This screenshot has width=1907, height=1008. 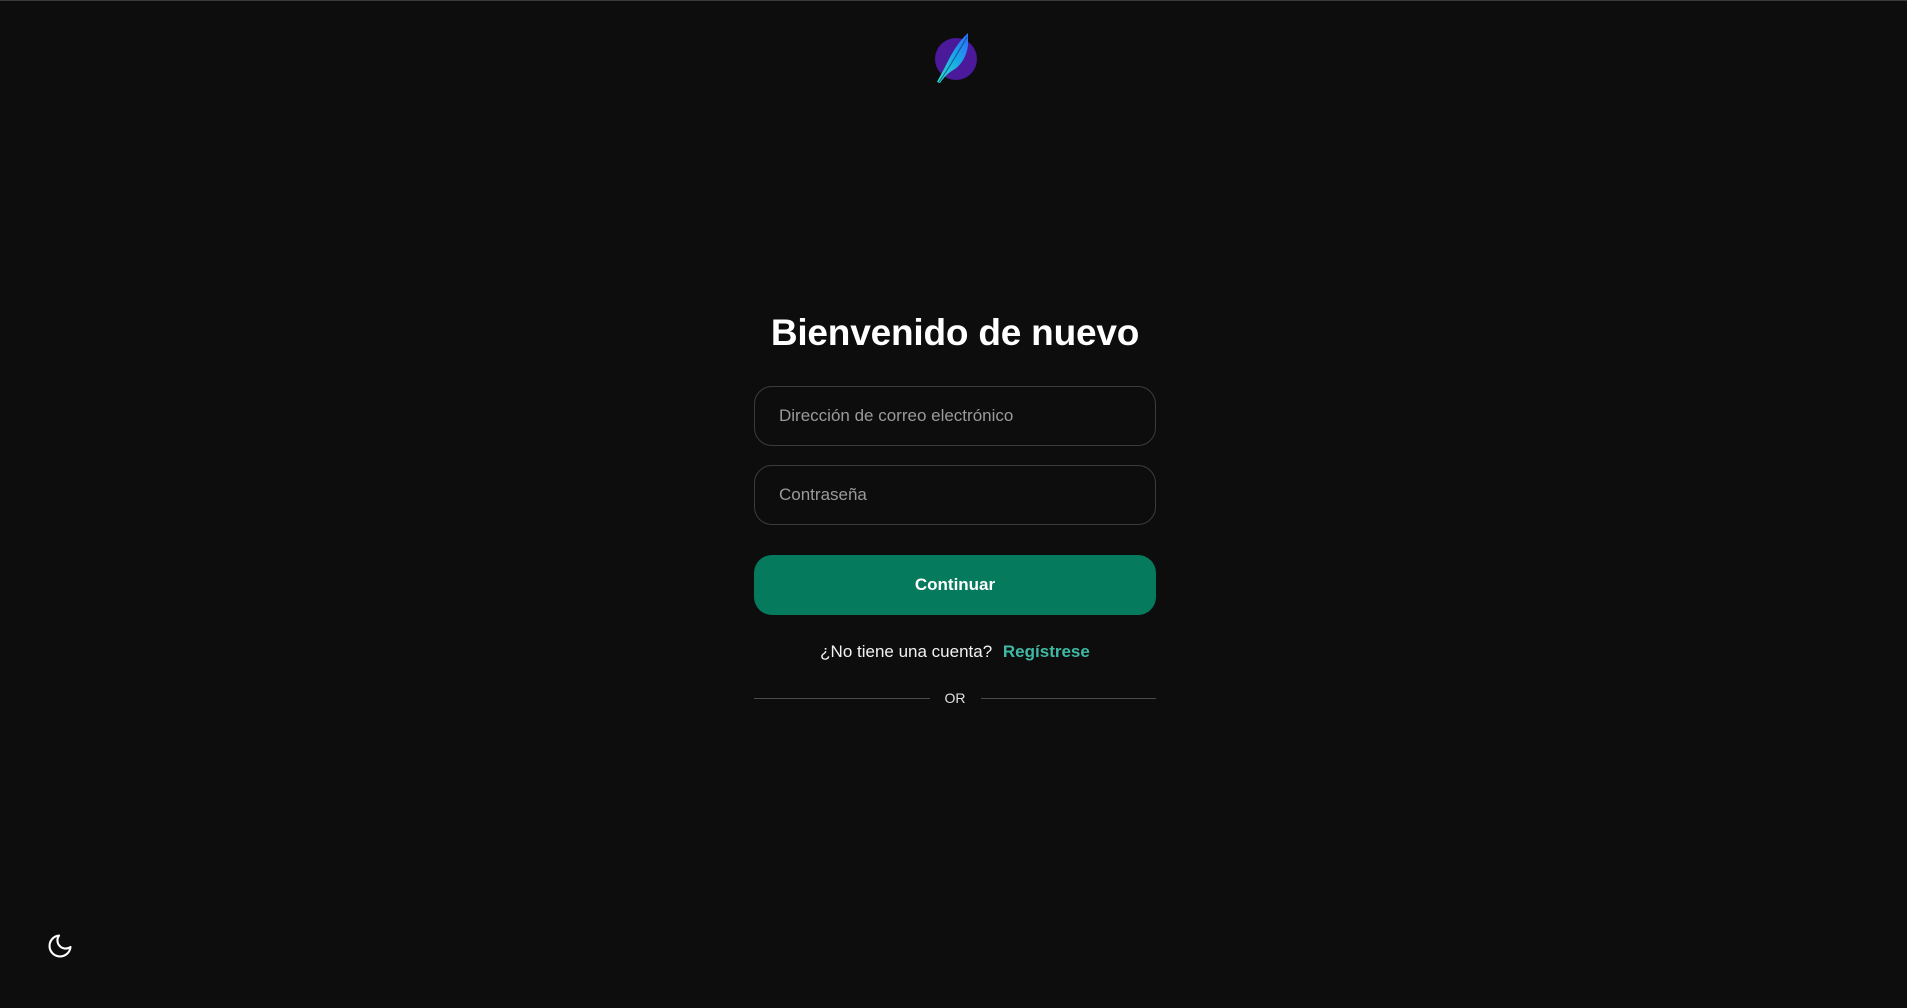 What do you see at coordinates (842, 698) in the screenshot?
I see `divider-line-left` at bounding box center [842, 698].